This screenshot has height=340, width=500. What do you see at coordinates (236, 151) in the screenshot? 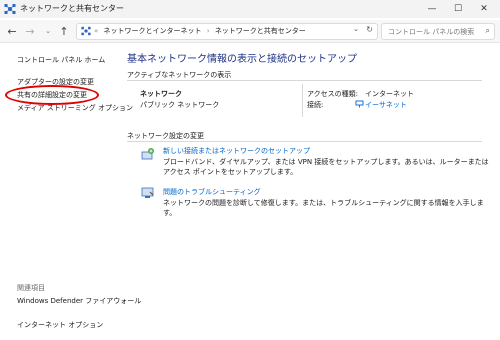
I see `new-connection-link: 新しい接続またはネットワークのセットアップ` at bounding box center [236, 151].